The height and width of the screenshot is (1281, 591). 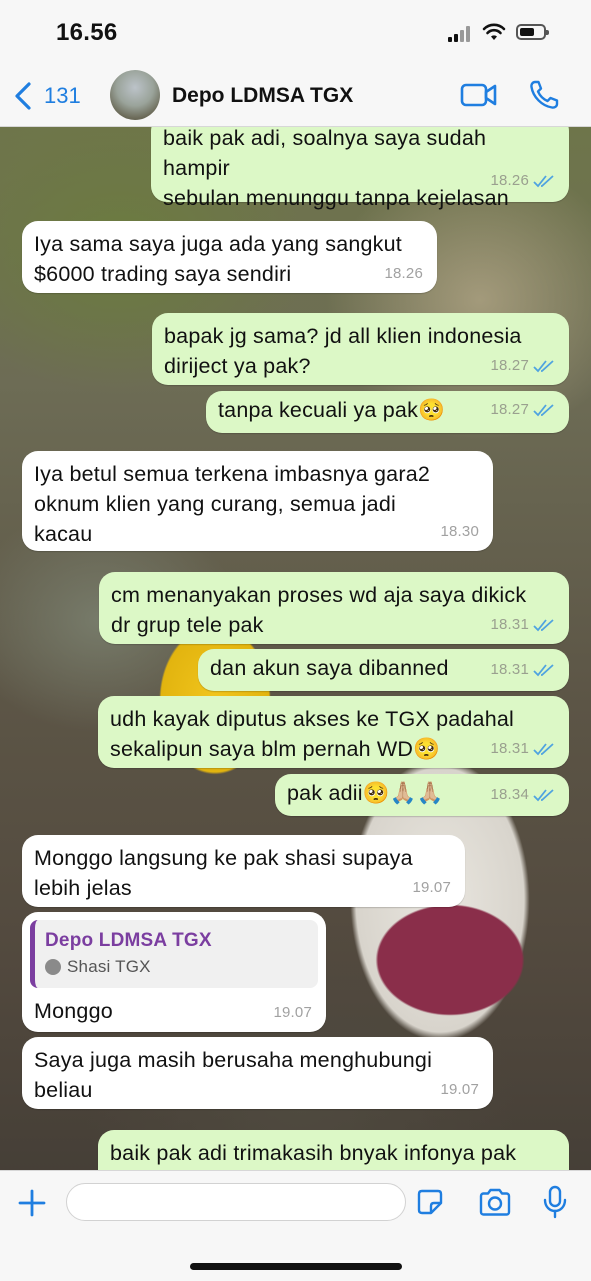 I want to click on back-button: 131, so click(x=47, y=96).